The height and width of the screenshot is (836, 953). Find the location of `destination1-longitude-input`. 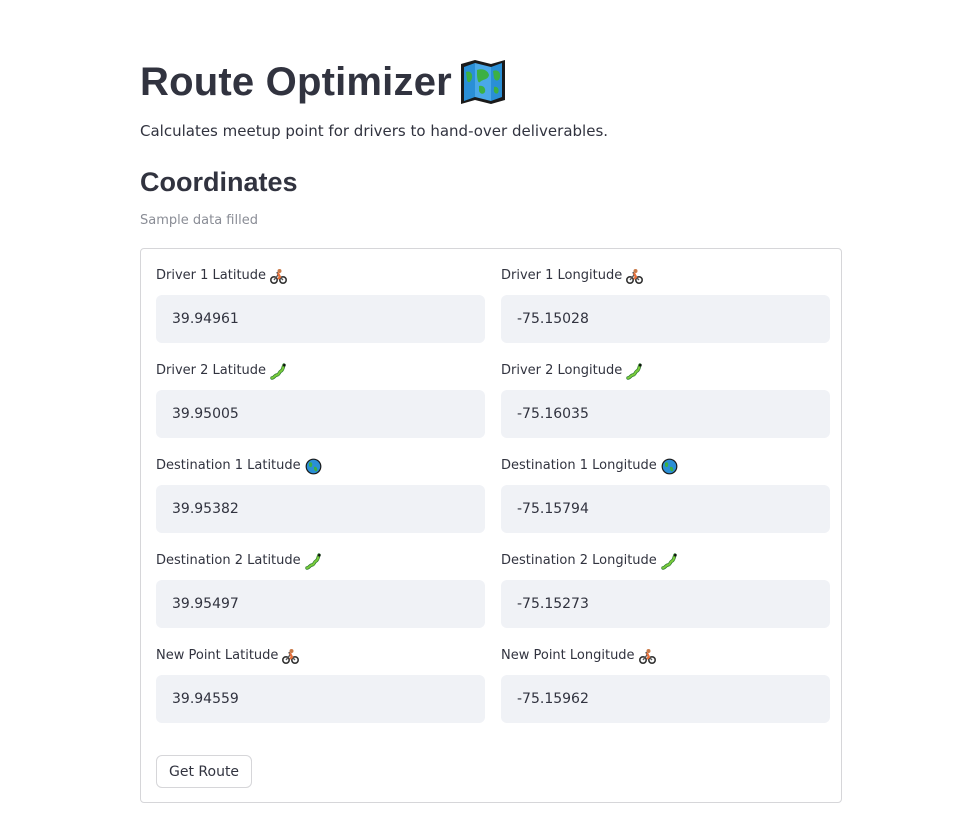

destination1-longitude-input is located at coordinates (665, 509).